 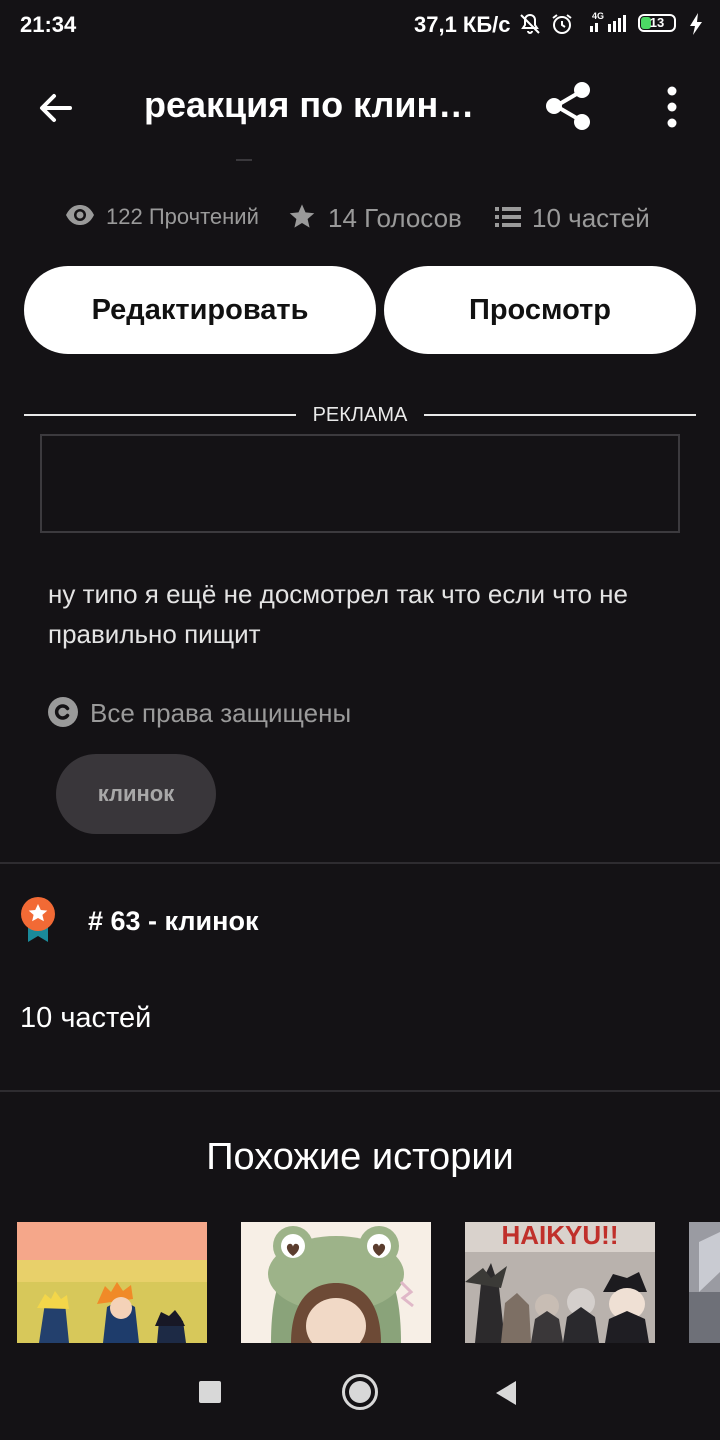 What do you see at coordinates (85, 1018) in the screenshot?
I see `parts-list-header: 10 частей` at bounding box center [85, 1018].